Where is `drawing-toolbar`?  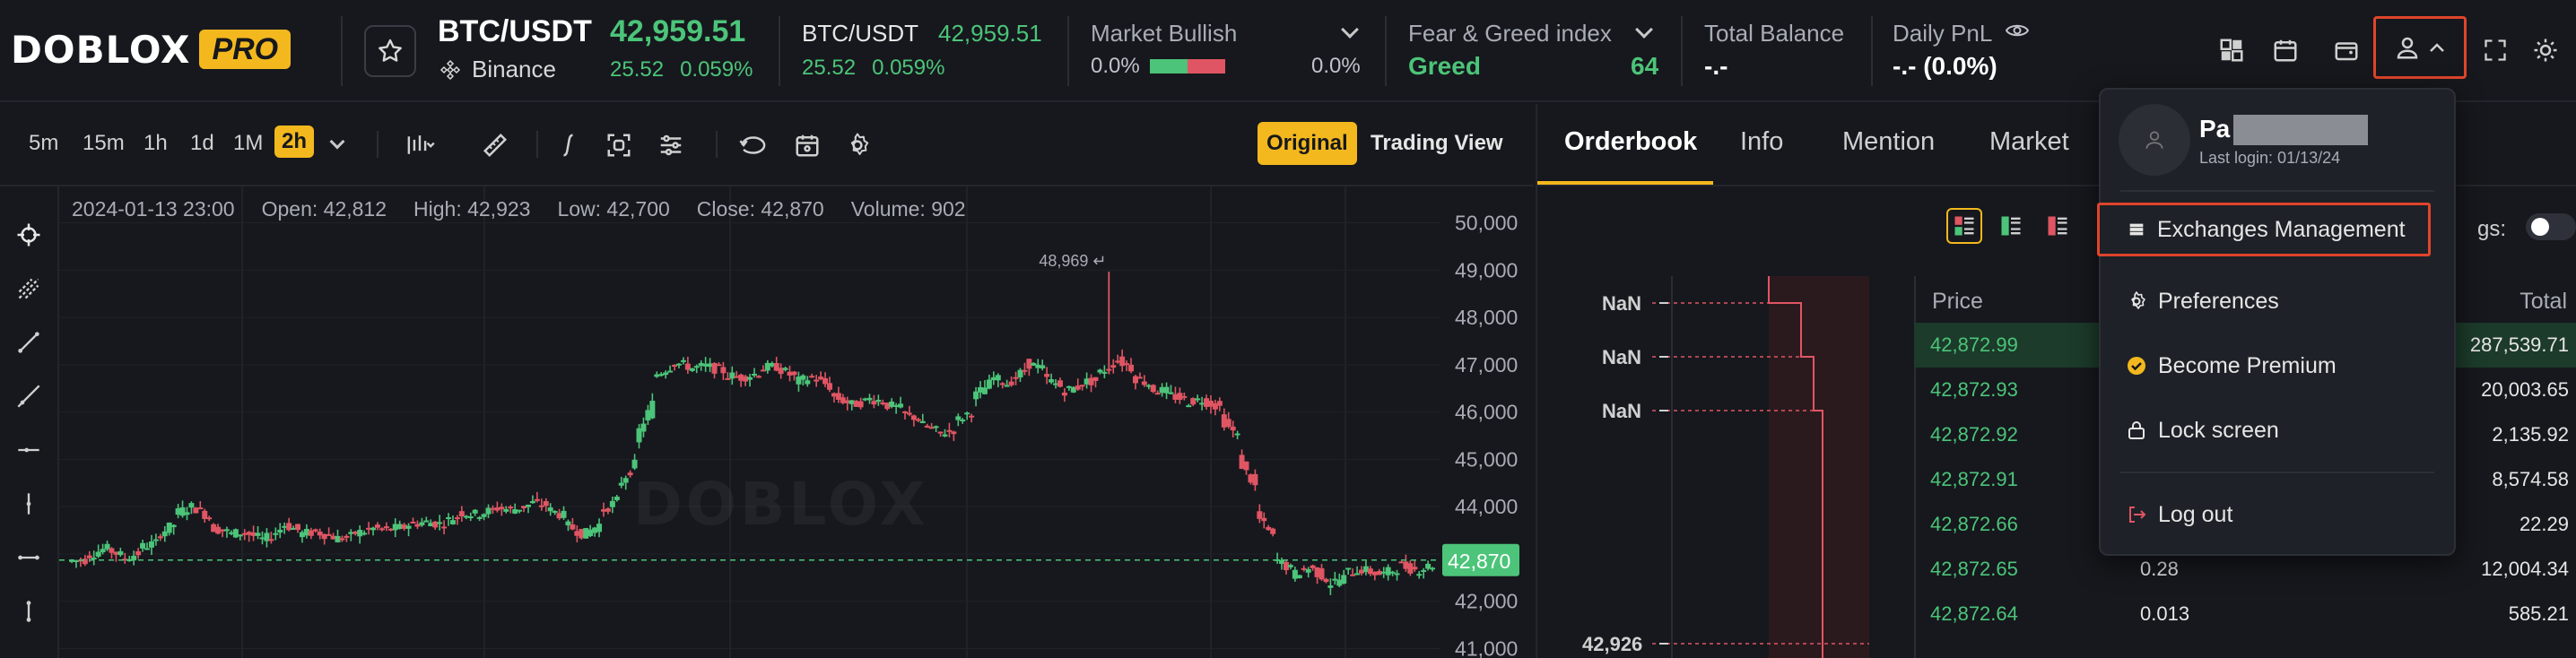
drawing-toolbar is located at coordinates (29, 422).